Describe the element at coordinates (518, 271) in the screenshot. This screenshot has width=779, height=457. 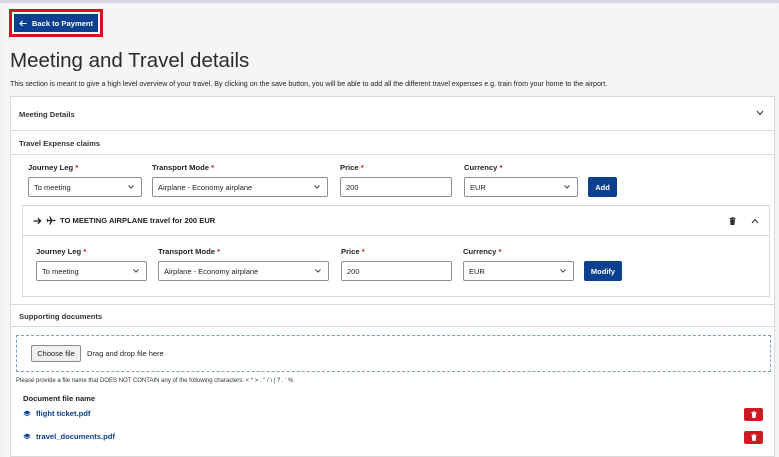
I see `leg-currency-select: EUR` at that location.